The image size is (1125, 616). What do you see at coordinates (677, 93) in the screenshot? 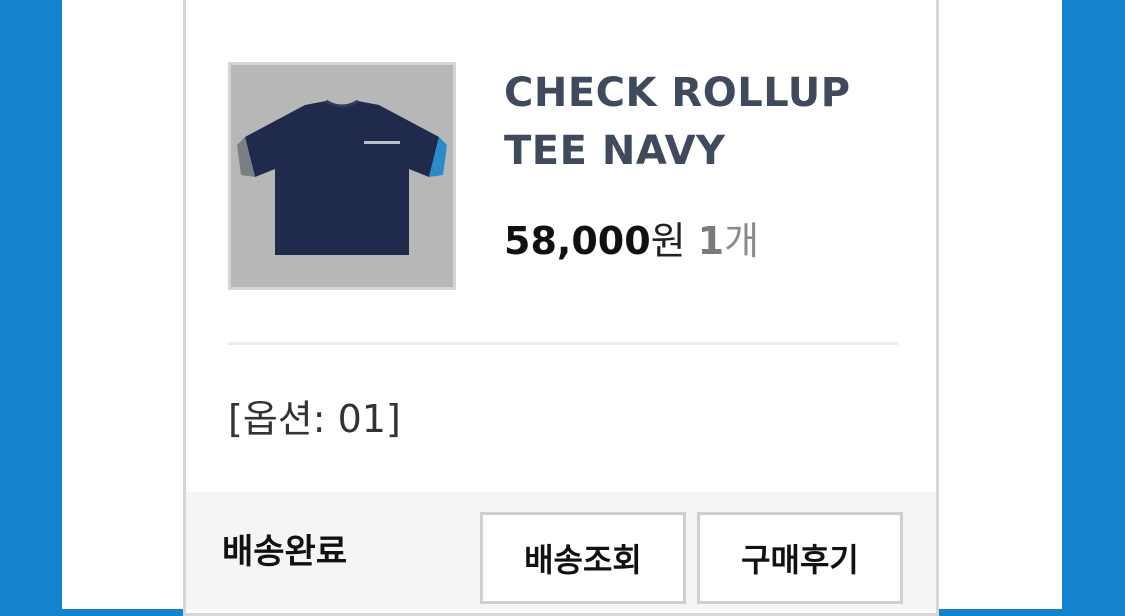
I see `product-name-line1: CHECK ROLLUP` at bounding box center [677, 93].